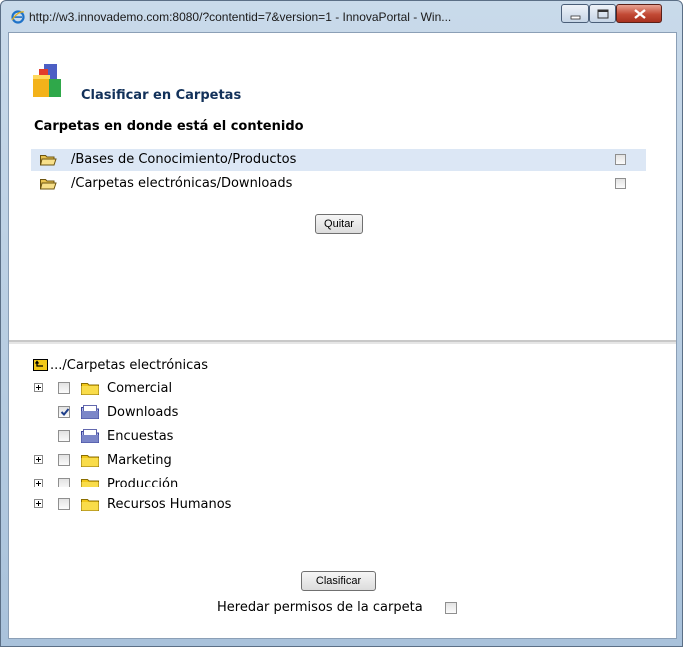  Describe the element at coordinates (338, 581) in the screenshot. I see `classify-button: Clasificar` at that location.